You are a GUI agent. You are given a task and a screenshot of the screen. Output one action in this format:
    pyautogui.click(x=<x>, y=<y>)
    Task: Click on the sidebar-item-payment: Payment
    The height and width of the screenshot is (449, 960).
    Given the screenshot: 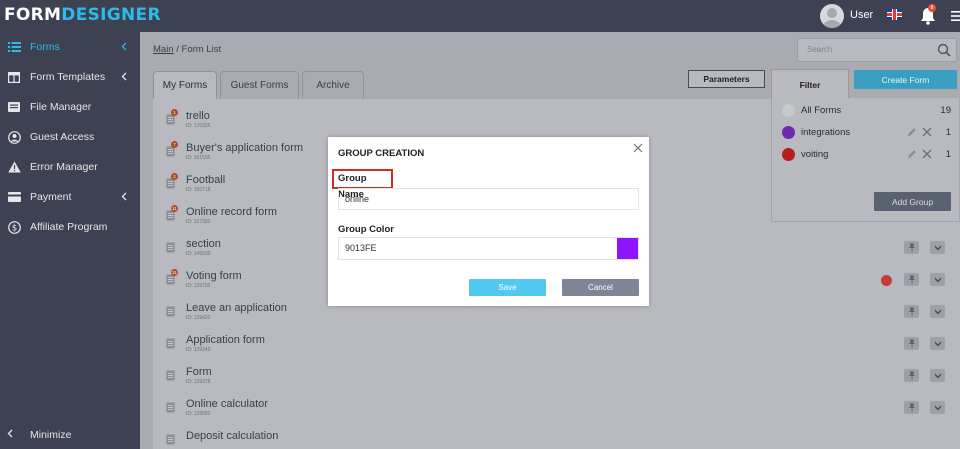 What is the action you would take?
    pyautogui.click(x=70, y=197)
    